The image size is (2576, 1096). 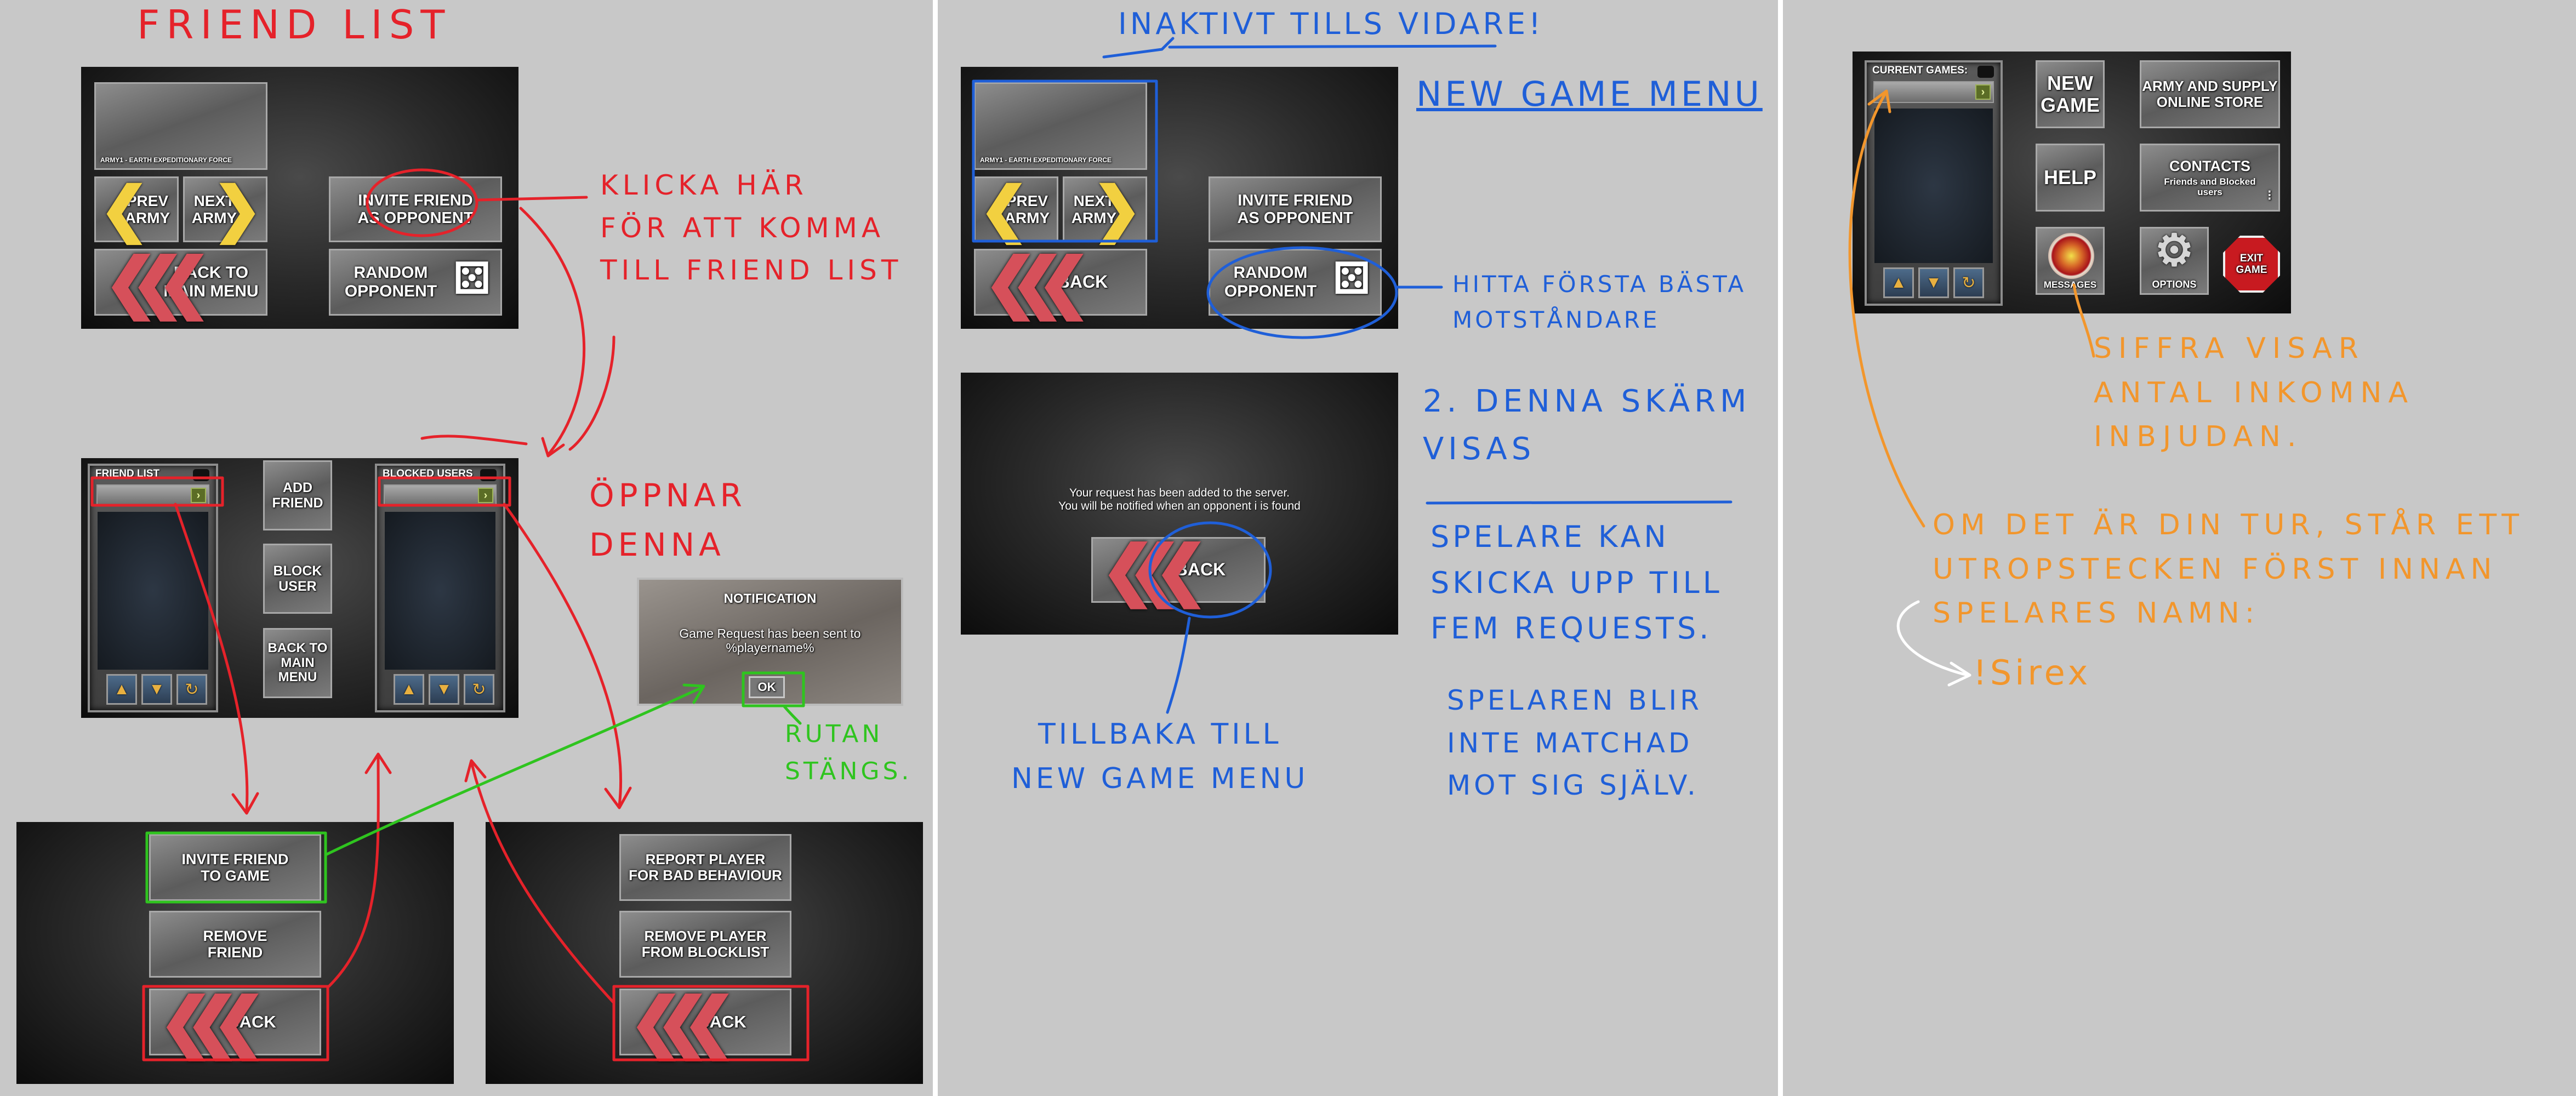 I want to click on blocked-entry-highlight, so click(x=444, y=491).